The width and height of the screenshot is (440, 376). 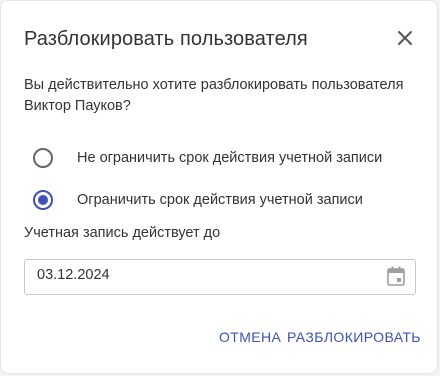 I want to click on validity-date-value: 03.12.2024, so click(x=73, y=275).